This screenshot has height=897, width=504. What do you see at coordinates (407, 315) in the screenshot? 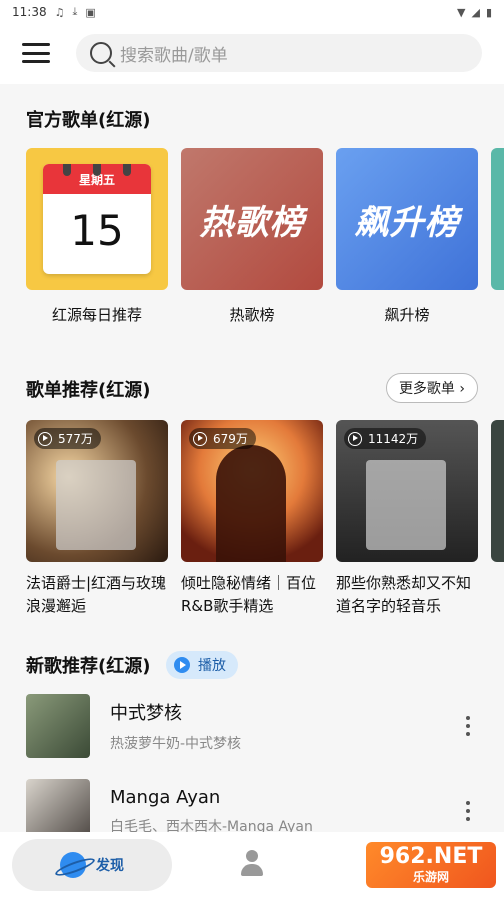
I see `card-label: 飙升榜` at bounding box center [407, 315].